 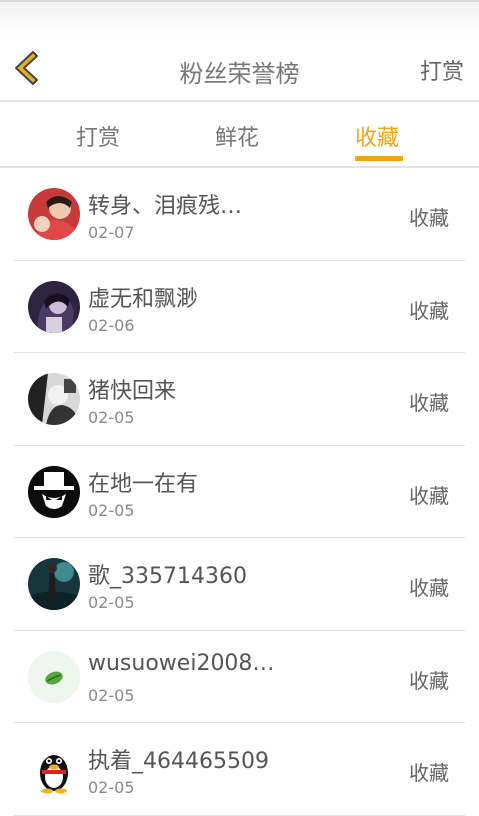 I want to click on reward-button: 打赏, so click(x=442, y=70).